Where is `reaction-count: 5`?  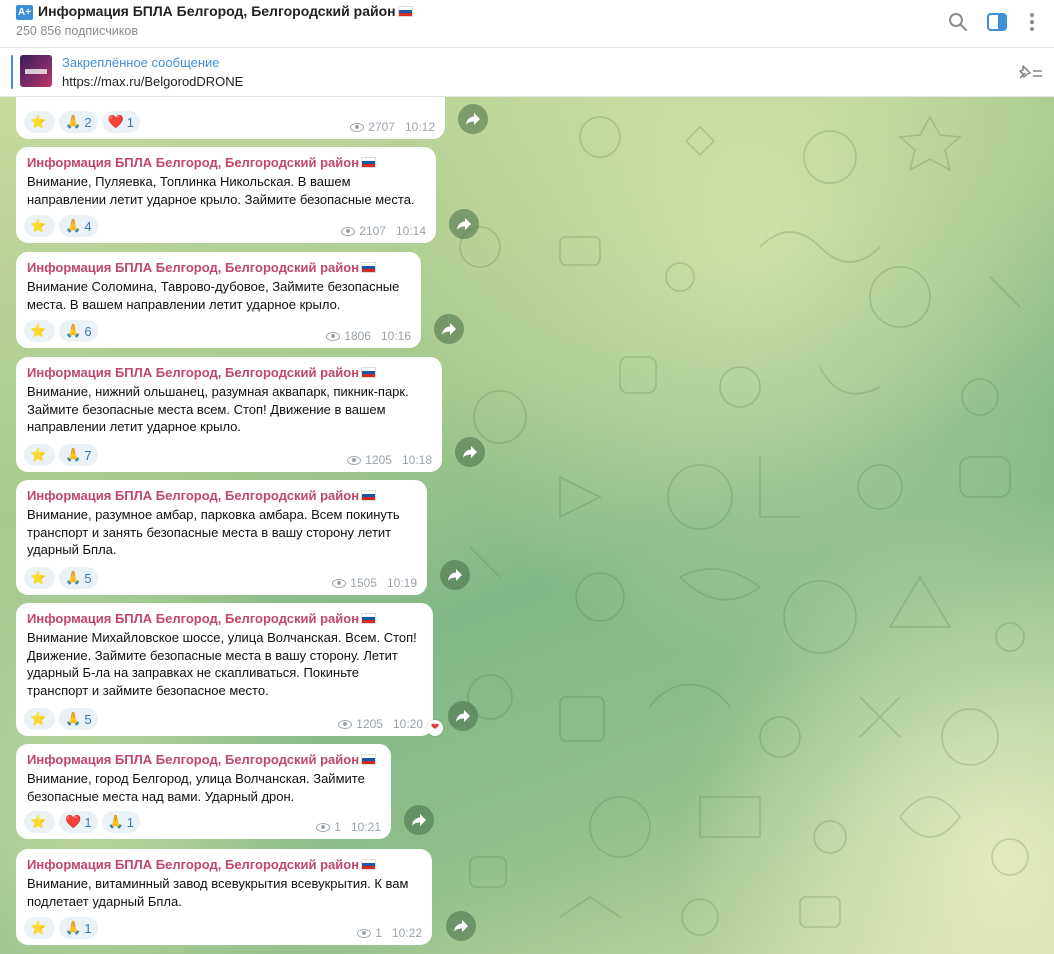 reaction-count: 5 is located at coordinates (88, 578).